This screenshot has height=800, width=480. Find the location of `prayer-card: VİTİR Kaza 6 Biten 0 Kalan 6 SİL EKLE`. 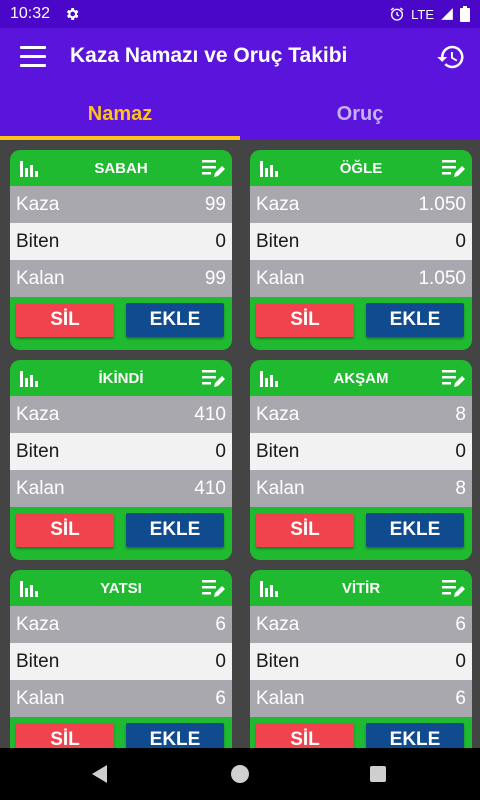

prayer-card: VİTİR Kaza 6 Biten 0 Kalan 6 SİL EKLE is located at coordinates (361, 659).